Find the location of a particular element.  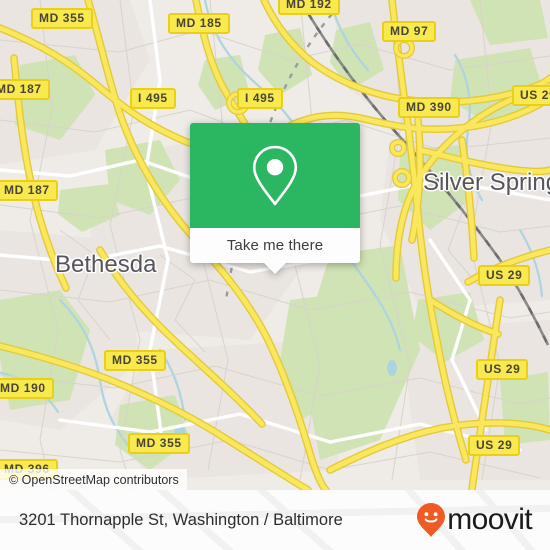

road-shield: MD 185 is located at coordinates (199, 23).